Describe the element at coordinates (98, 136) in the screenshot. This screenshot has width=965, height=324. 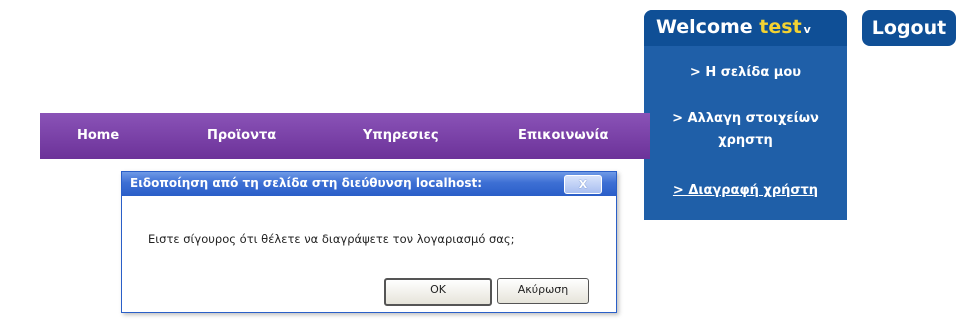
I see `nav-item-home: Home` at that location.